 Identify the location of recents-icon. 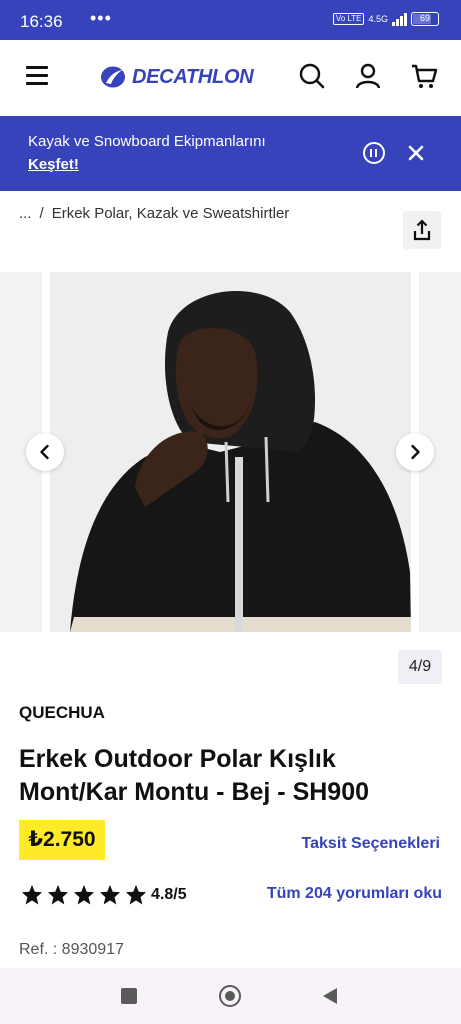
(129, 996).